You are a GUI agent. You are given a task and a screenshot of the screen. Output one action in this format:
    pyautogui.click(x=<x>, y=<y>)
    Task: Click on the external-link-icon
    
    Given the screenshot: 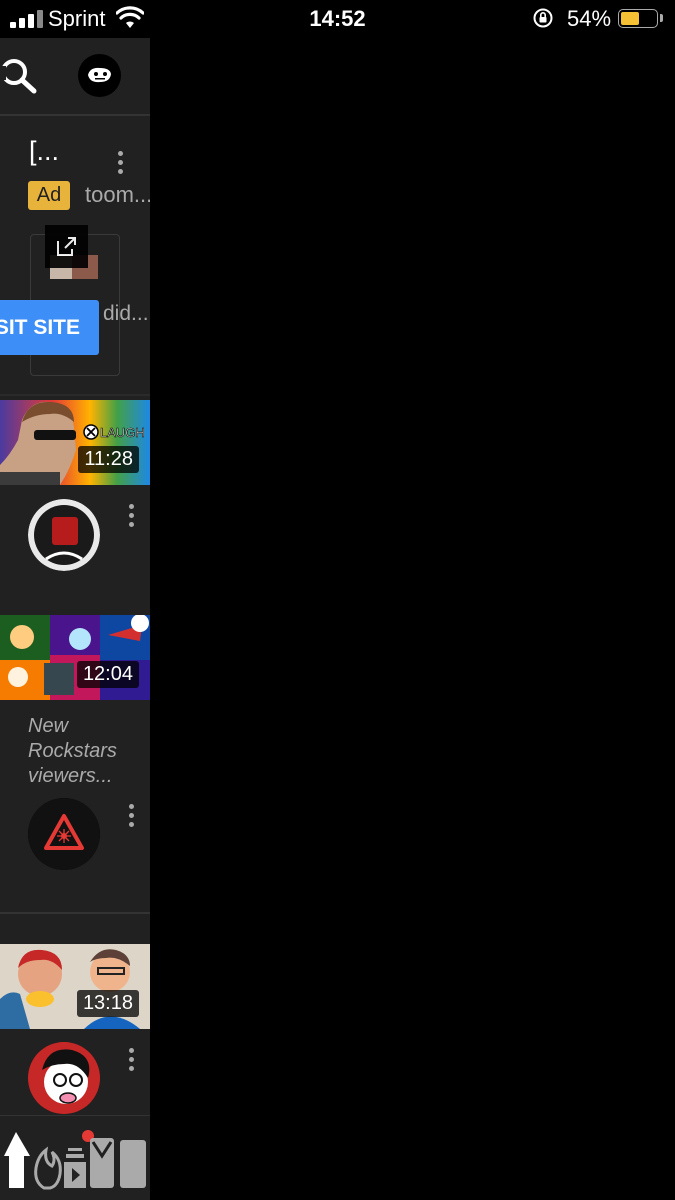 What is the action you would take?
    pyautogui.click(x=66, y=246)
    